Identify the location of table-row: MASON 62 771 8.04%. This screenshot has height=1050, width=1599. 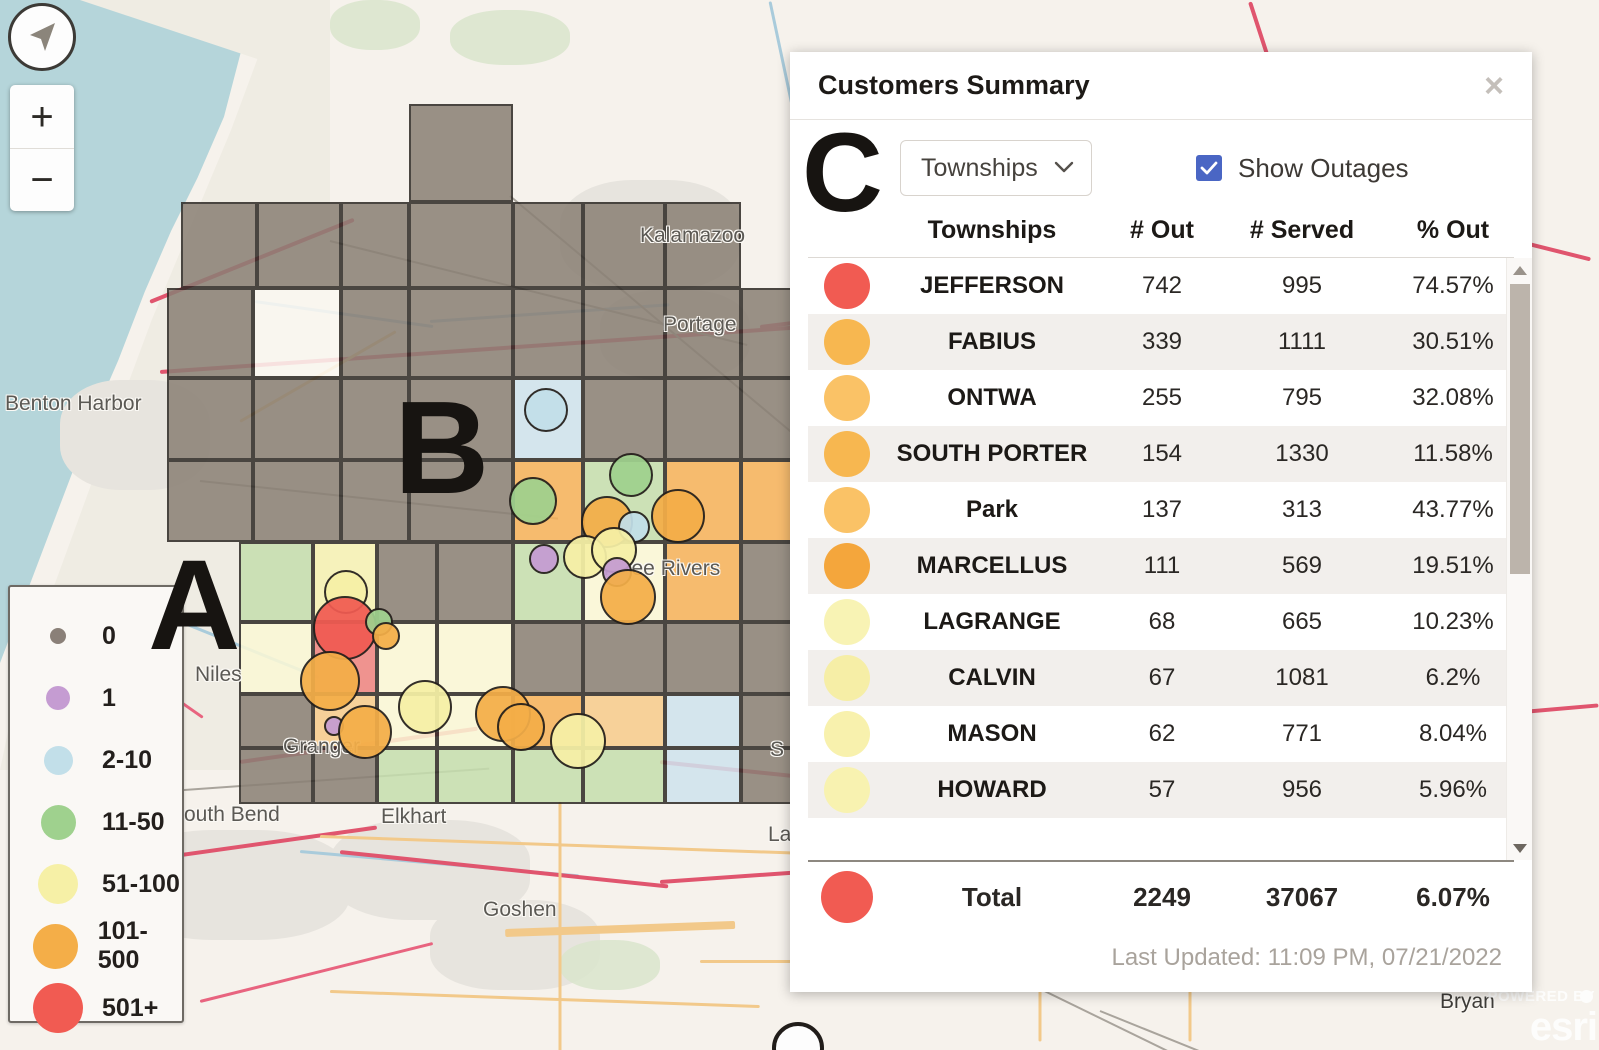
(1157, 734).